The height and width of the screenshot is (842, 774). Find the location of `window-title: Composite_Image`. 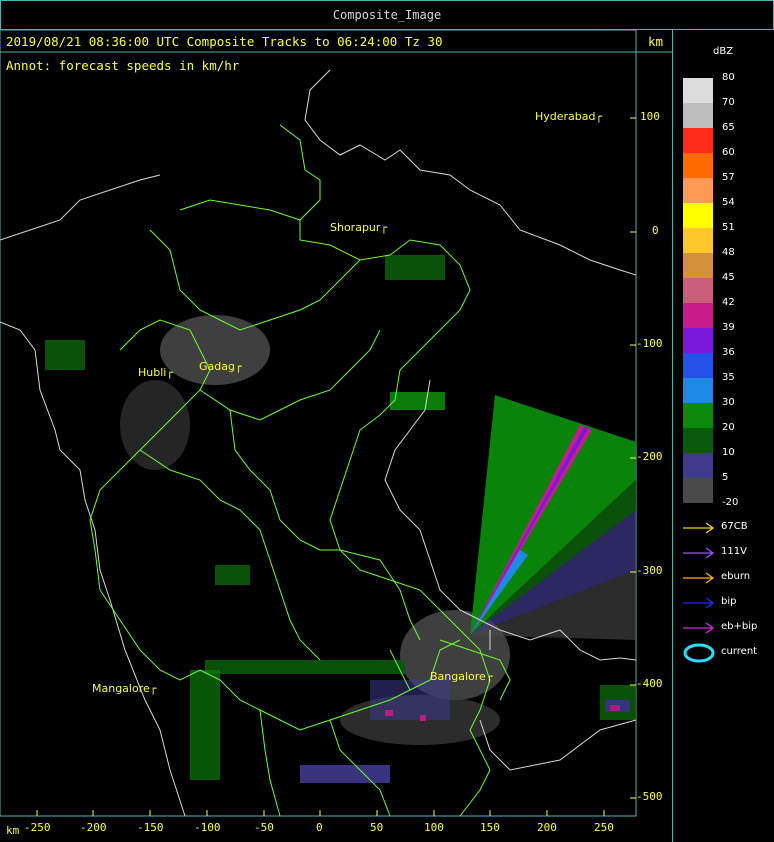

window-title: Composite_Image is located at coordinates (387, 15).